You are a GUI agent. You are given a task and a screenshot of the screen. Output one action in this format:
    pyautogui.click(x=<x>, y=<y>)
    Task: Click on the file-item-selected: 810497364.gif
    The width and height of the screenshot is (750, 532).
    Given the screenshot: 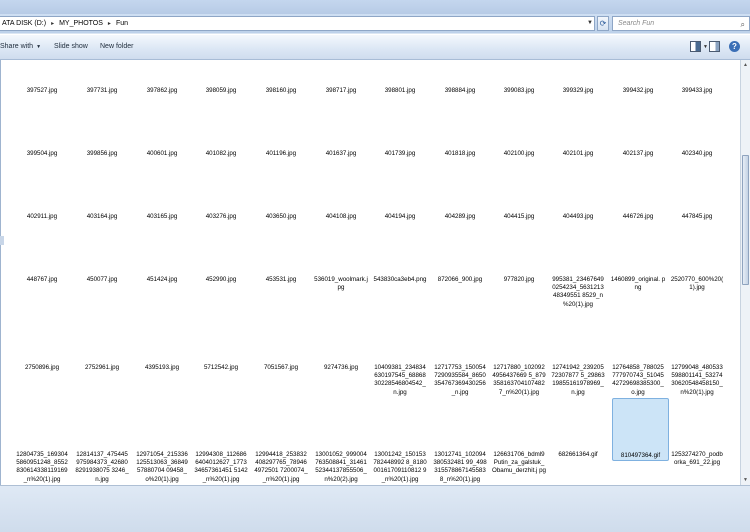 What is the action you would take?
    pyautogui.click(x=640, y=429)
    